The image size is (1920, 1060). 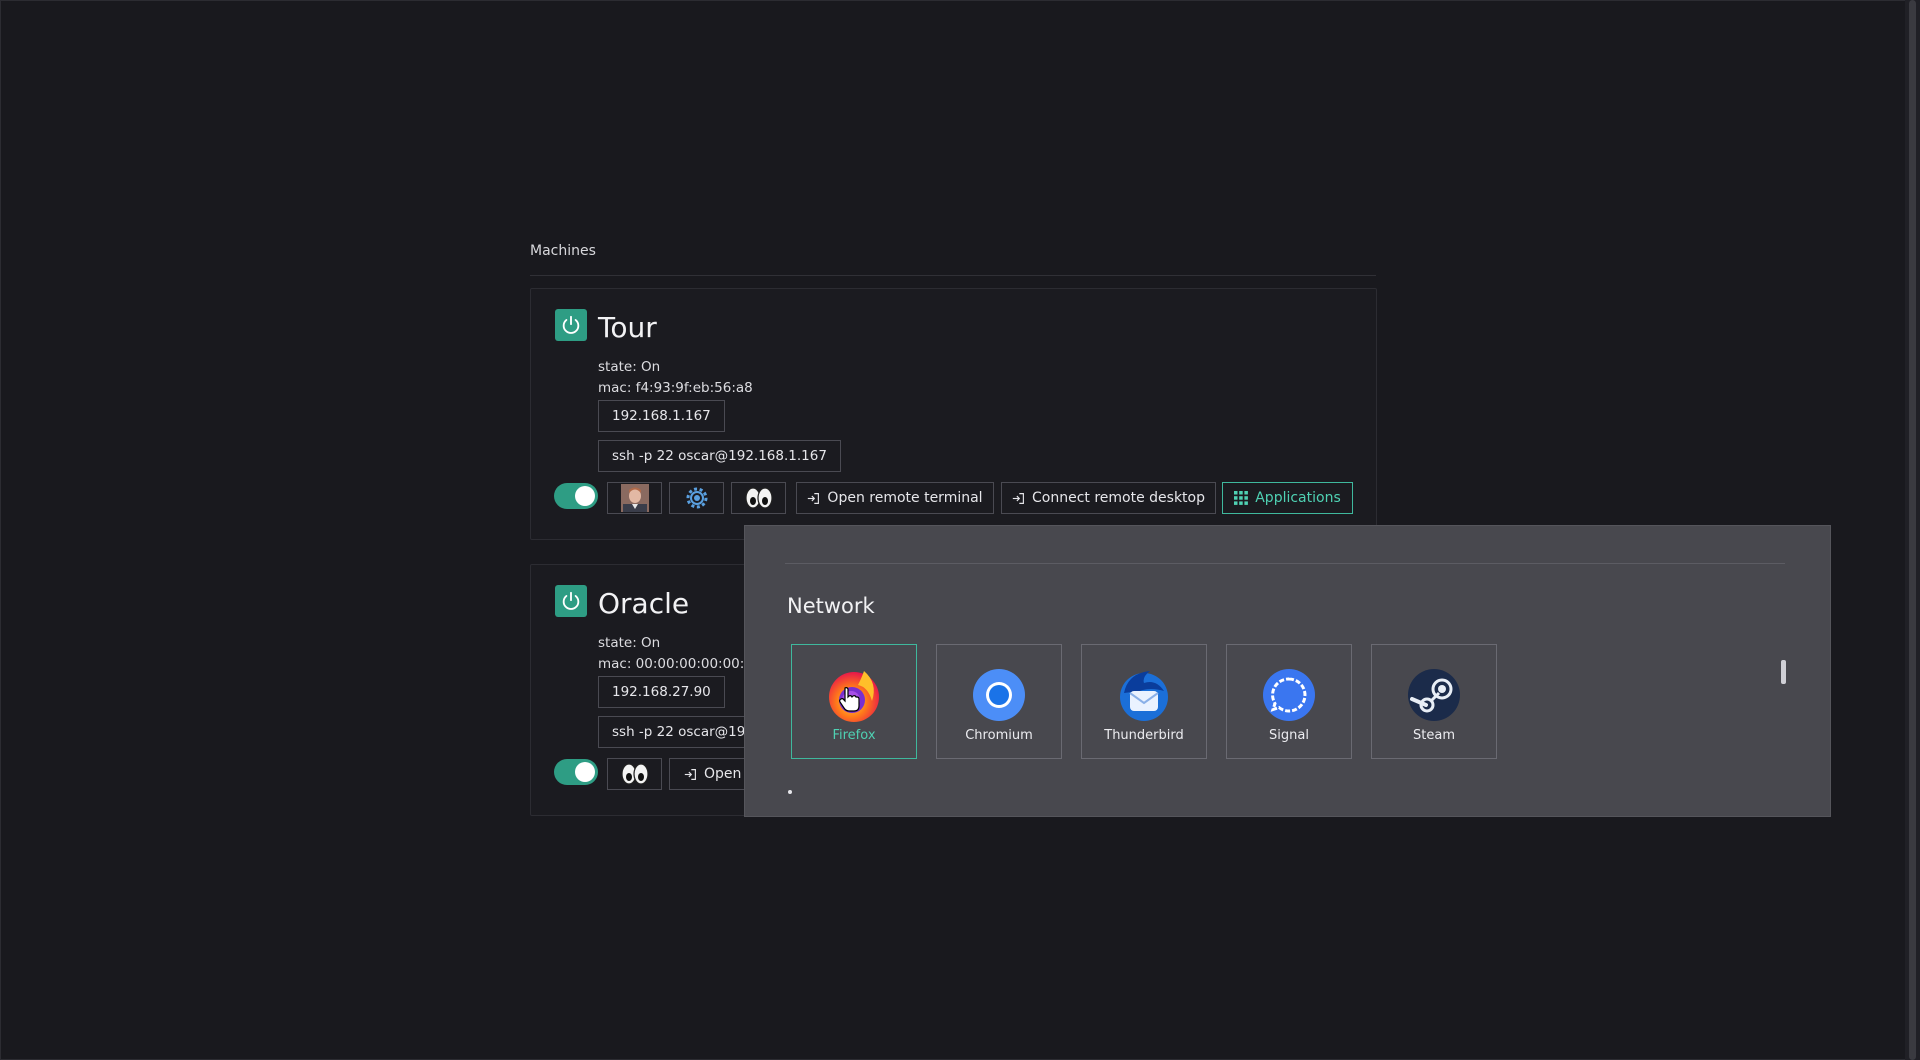 I want to click on kde-gear-icon, so click(x=696, y=498).